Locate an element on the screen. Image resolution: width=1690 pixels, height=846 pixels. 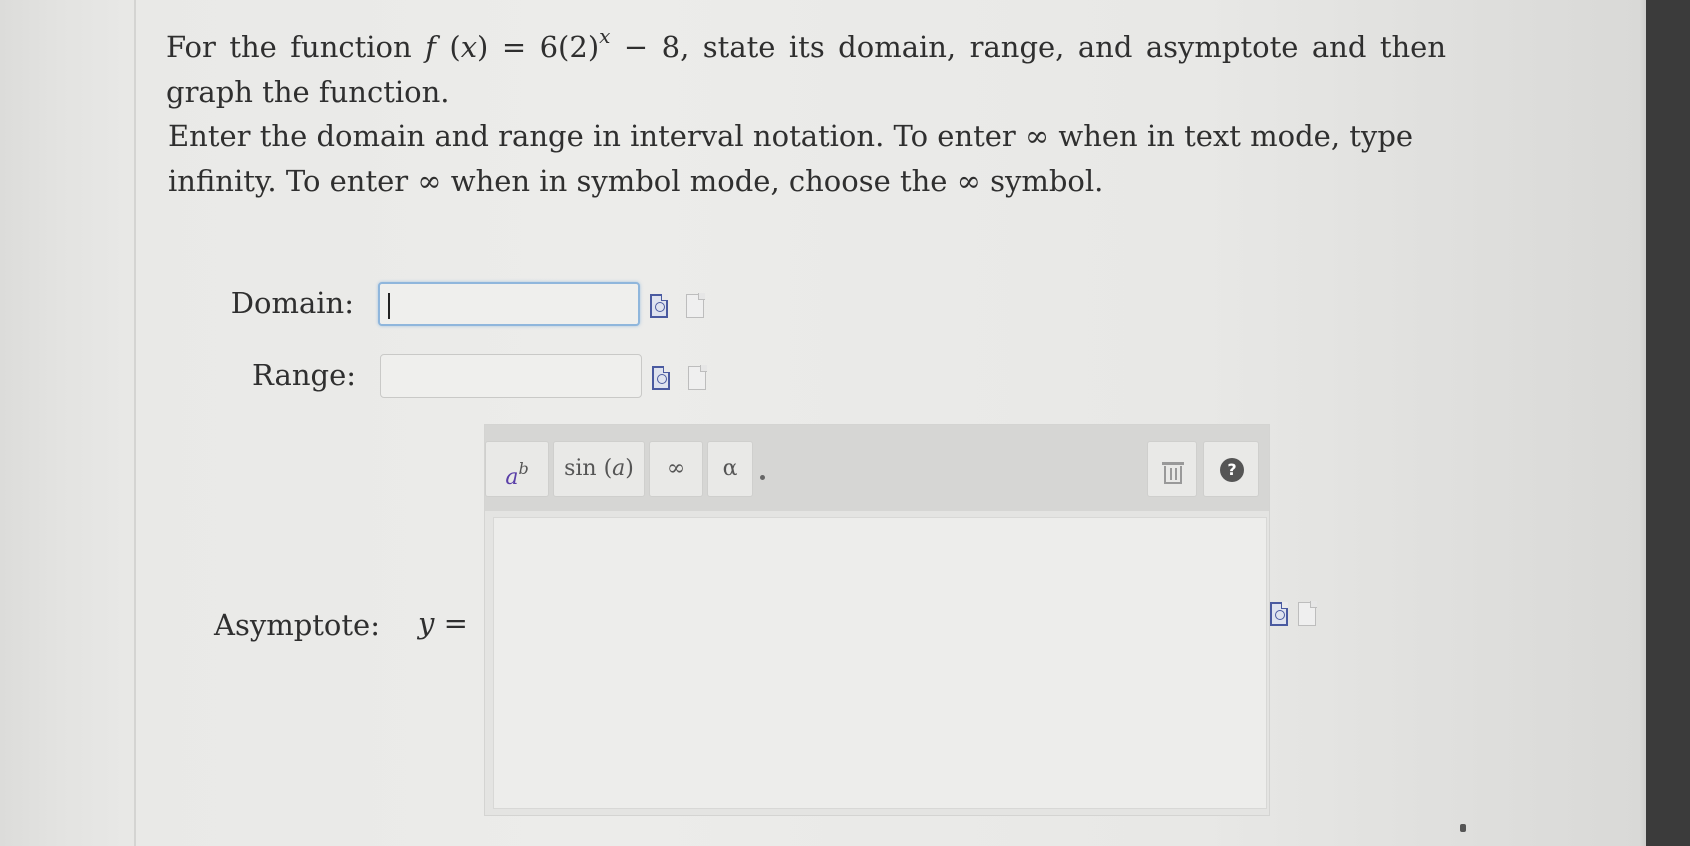
sin-arg: a is located at coordinates (619, 468).